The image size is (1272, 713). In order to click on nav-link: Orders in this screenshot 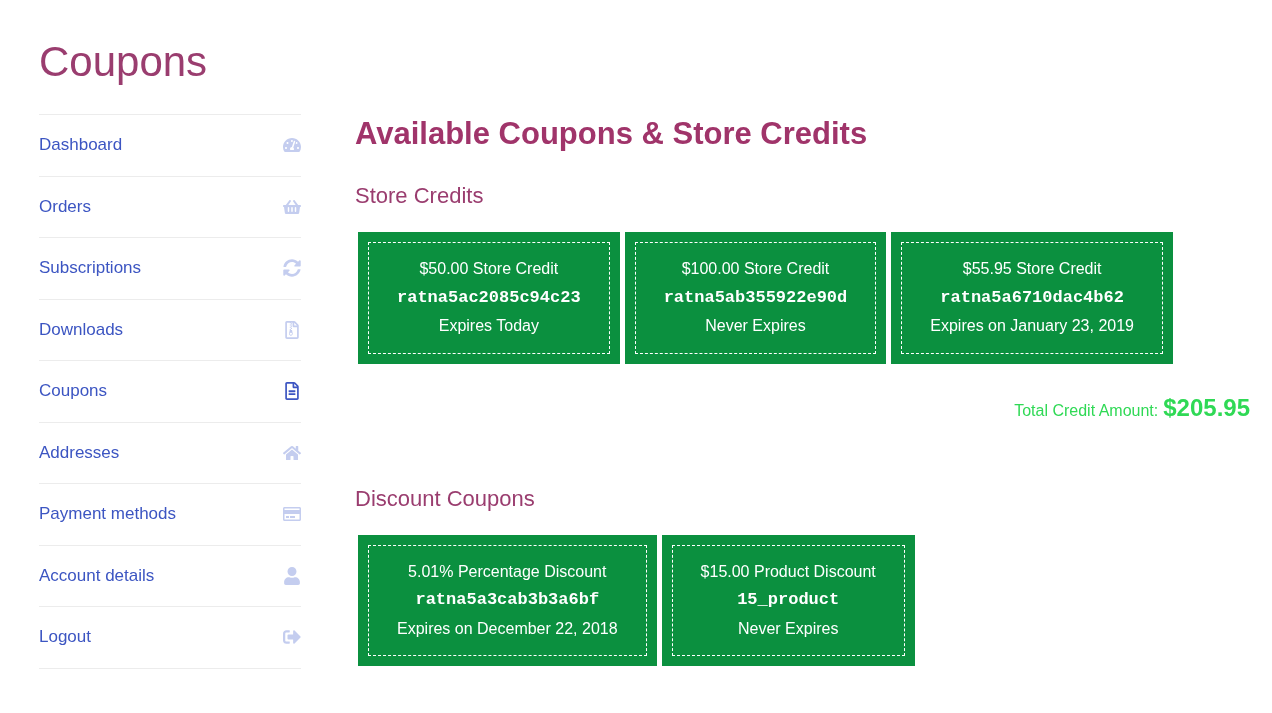, I will do `click(65, 206)`.